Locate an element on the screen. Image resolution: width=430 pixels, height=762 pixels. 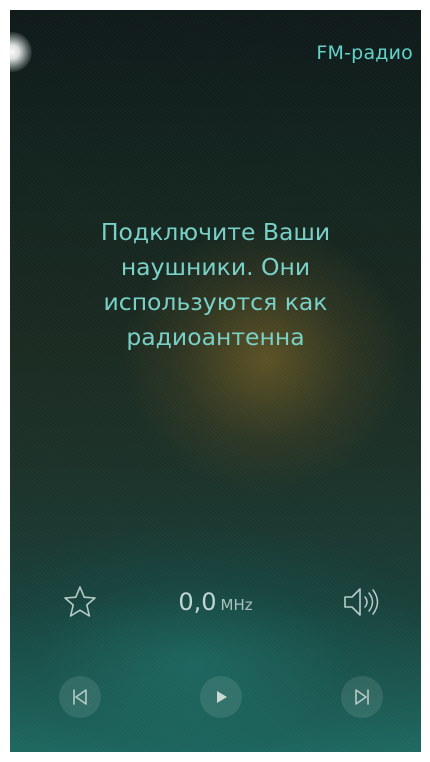
tuner-info-row: 0,0 MHz is located at coordinates (215, 602).